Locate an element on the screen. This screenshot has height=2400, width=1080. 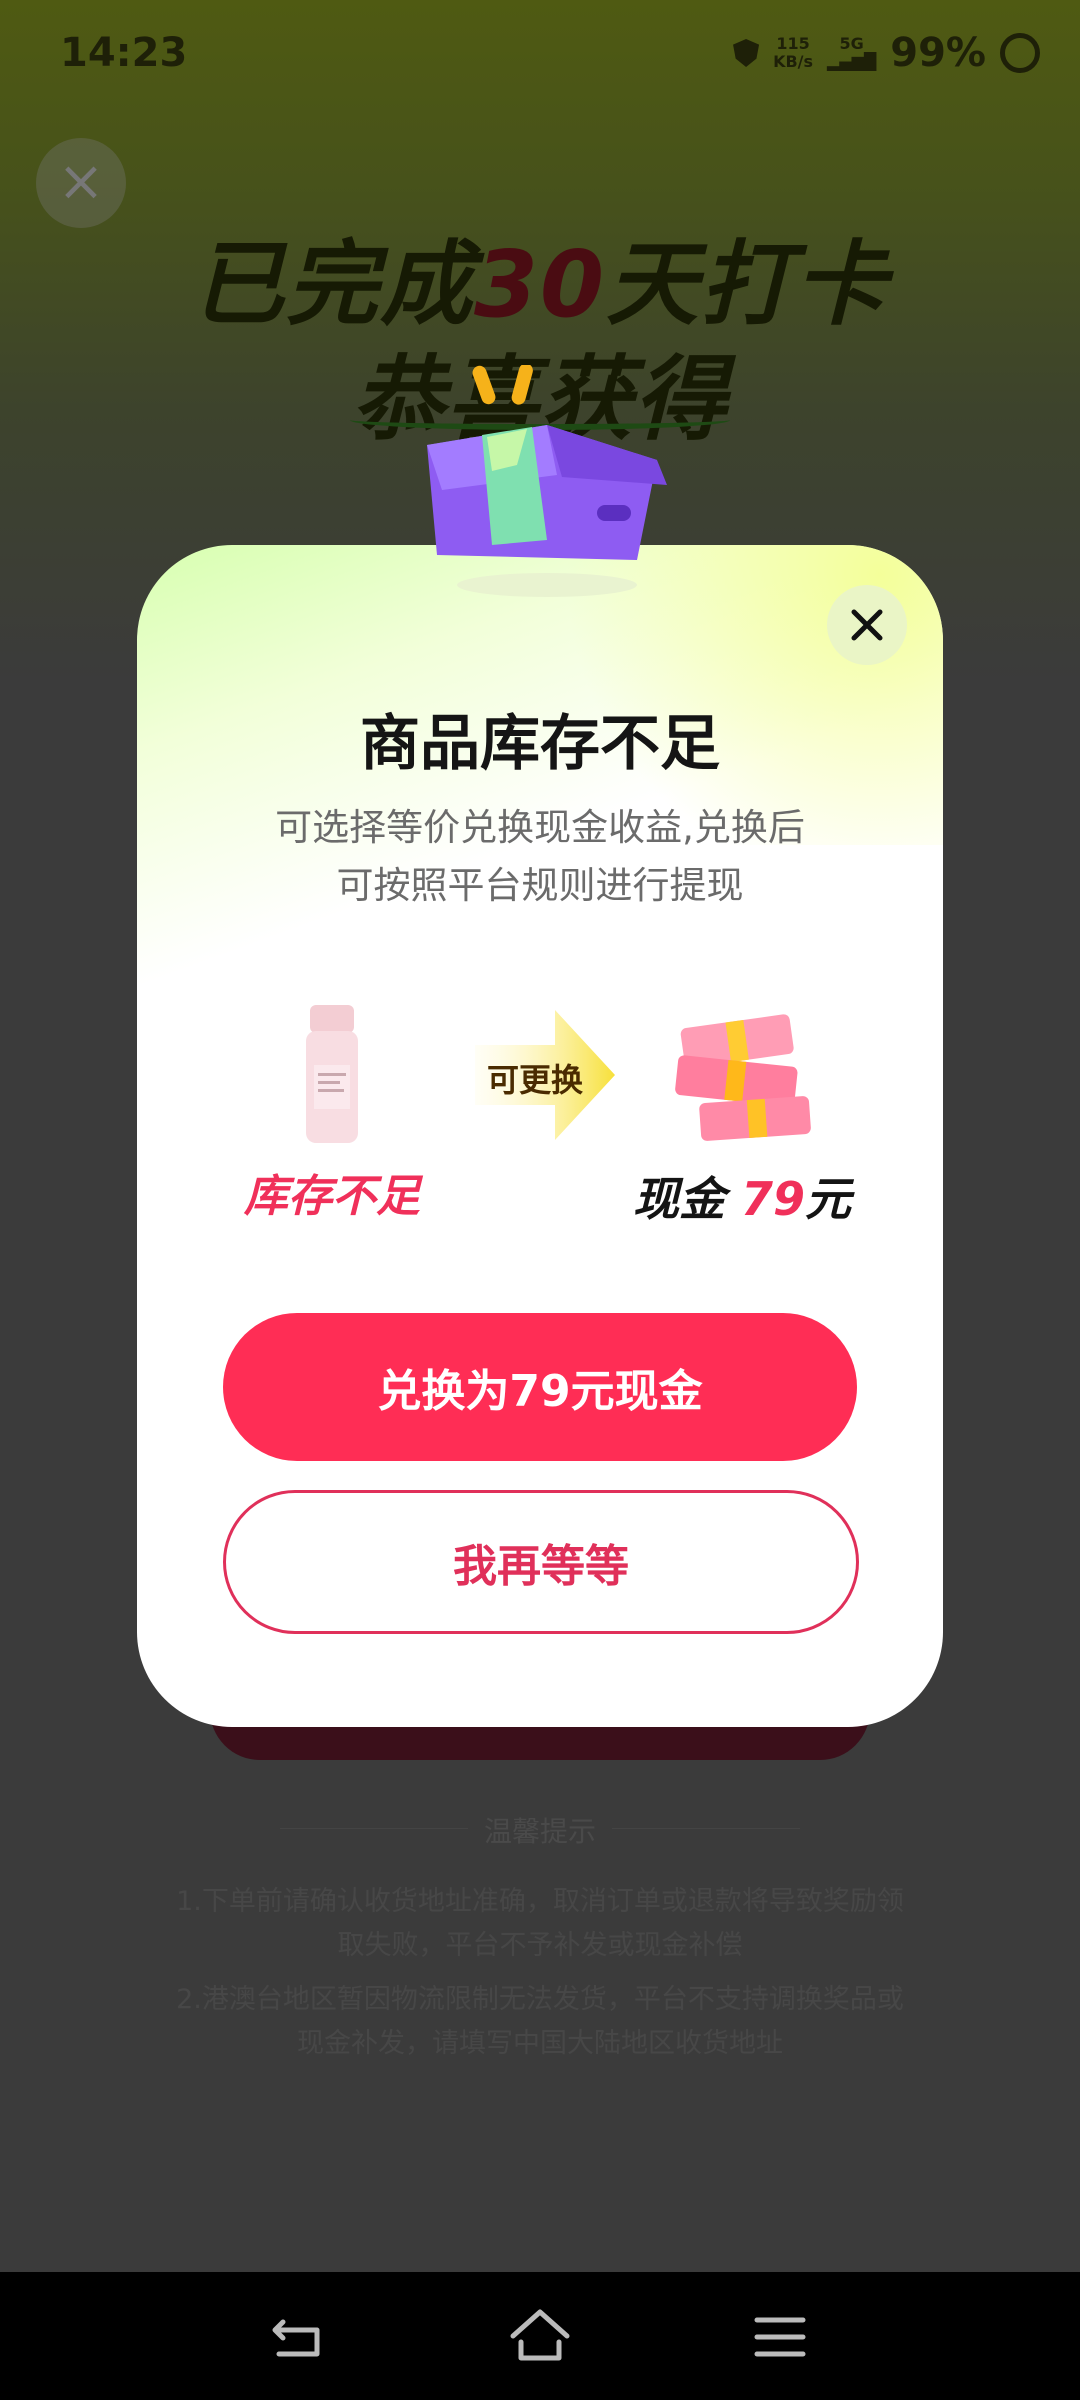
dialog-description-line2: 可按照平台规则进行提现 is located at coordinates (540, 885).